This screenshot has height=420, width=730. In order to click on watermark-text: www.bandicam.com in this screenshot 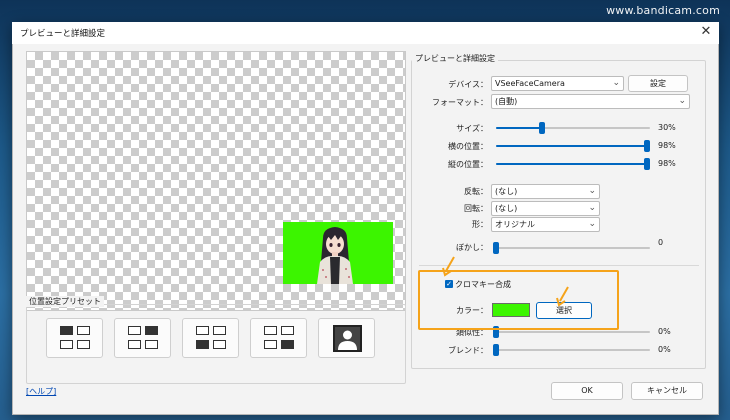, I will do `click(663, 10)`.